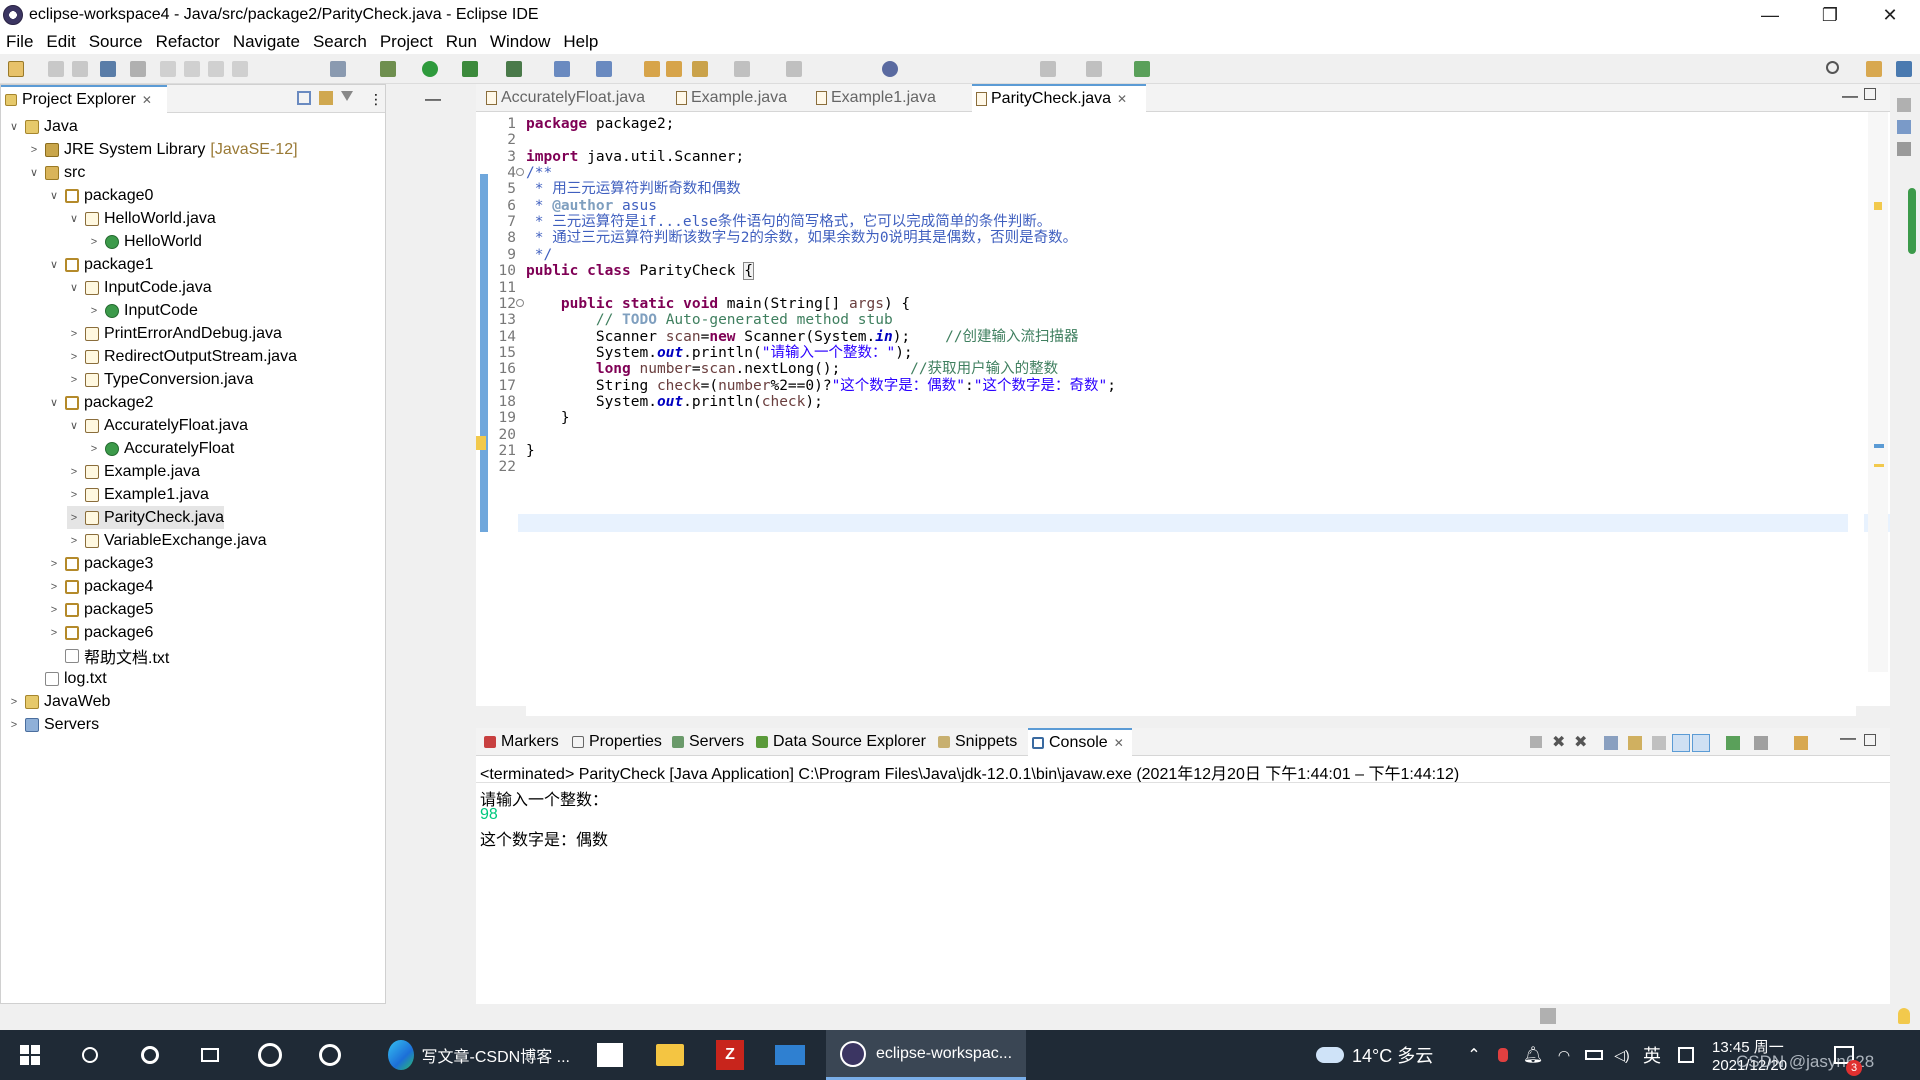 The height and width of the screenshot is (1080, 1920). I want to click on tab-properties: Properties, so click(616, 742).